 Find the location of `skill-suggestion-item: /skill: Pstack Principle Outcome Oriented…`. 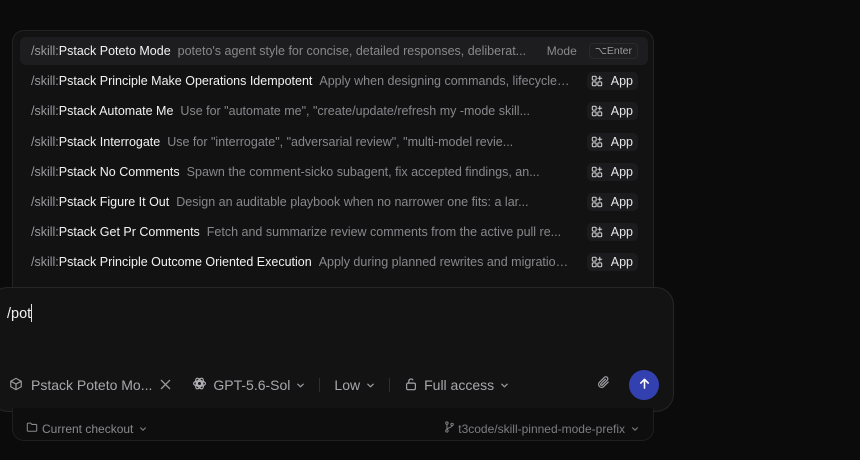

skill-suggestion-item: /skill: Pstack Principle Outcome Oriented… is located at coordinates (334, 262).